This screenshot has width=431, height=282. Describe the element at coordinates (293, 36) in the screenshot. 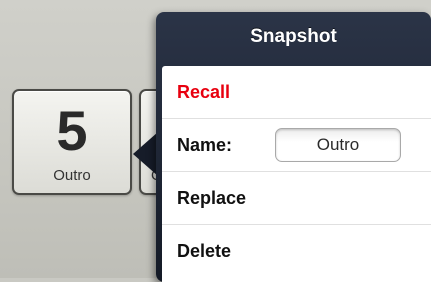

I see `popover-title: Snapshot` at that location.